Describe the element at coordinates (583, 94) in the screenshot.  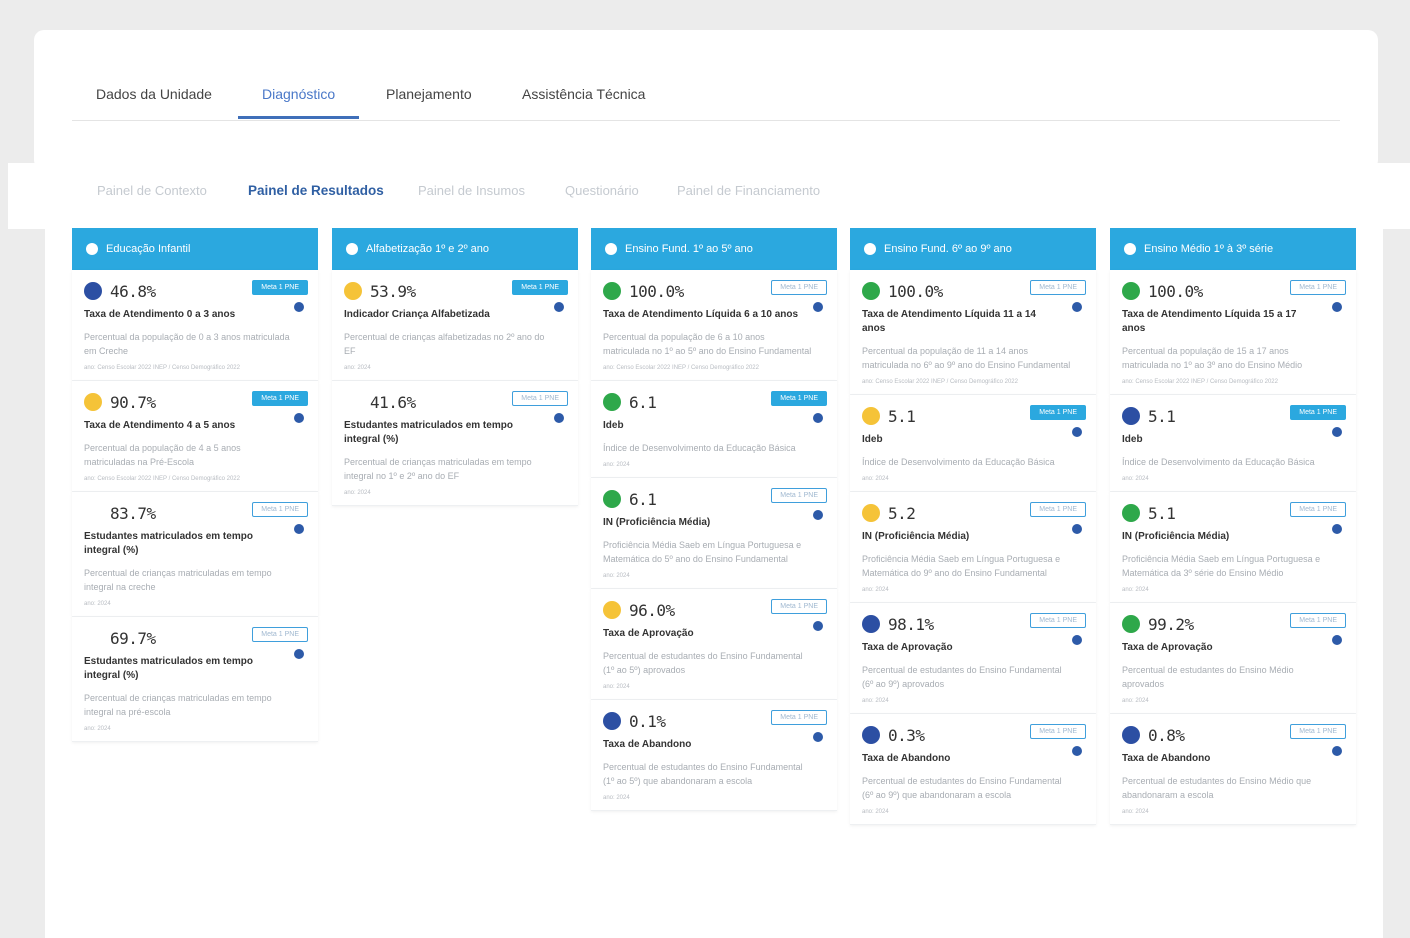
I see `tab-assistencia-tecnica: Assistência Técnica` at that location.